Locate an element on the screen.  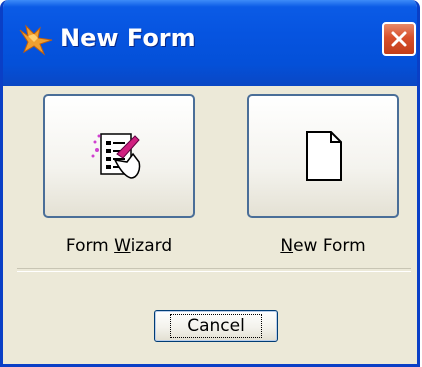
cancel-button: Cancel is located at coordinates (216, 326).